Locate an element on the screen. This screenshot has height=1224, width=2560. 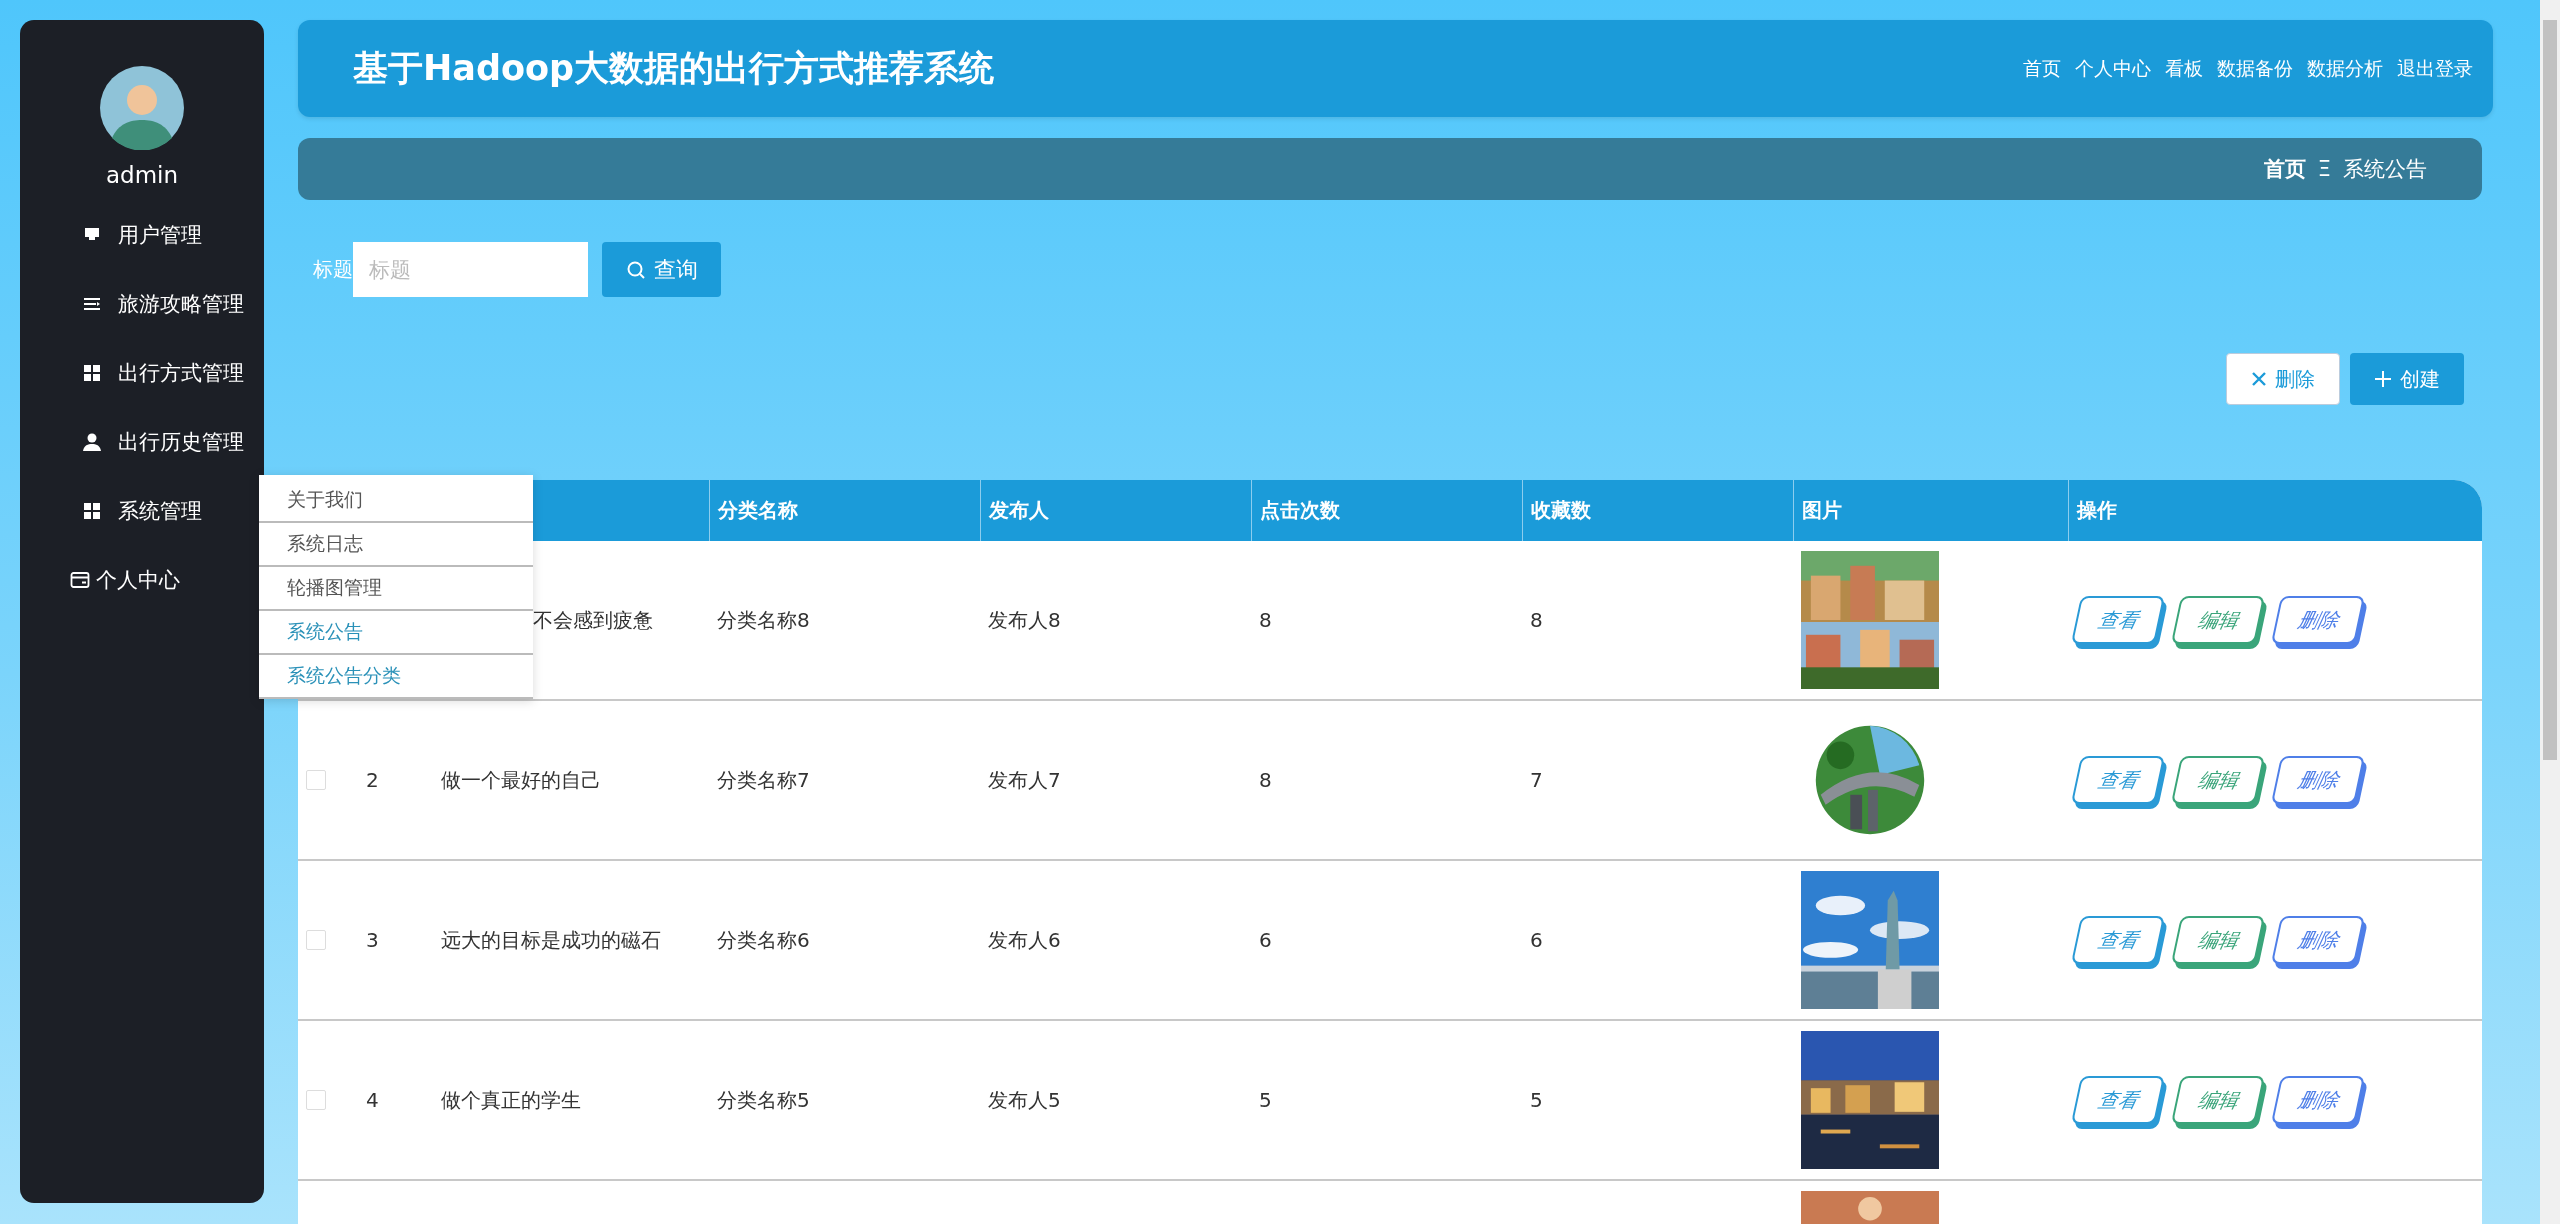
sidebar-item: 出行历史管理 is located at coordinates (142, 441).